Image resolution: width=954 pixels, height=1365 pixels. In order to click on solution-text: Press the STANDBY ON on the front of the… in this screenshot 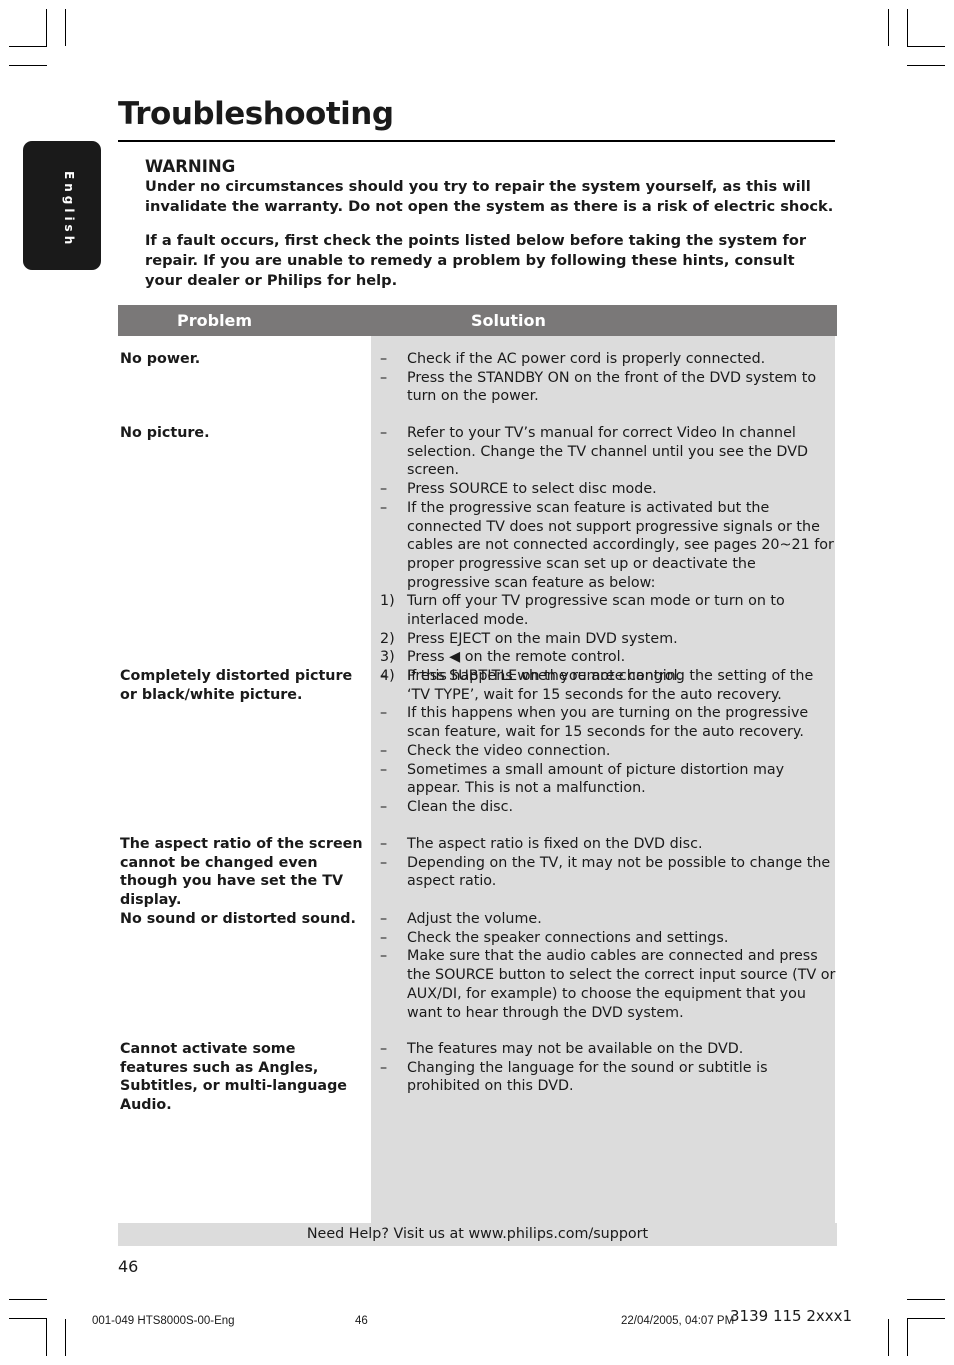, I will do `click(612, 387)`.